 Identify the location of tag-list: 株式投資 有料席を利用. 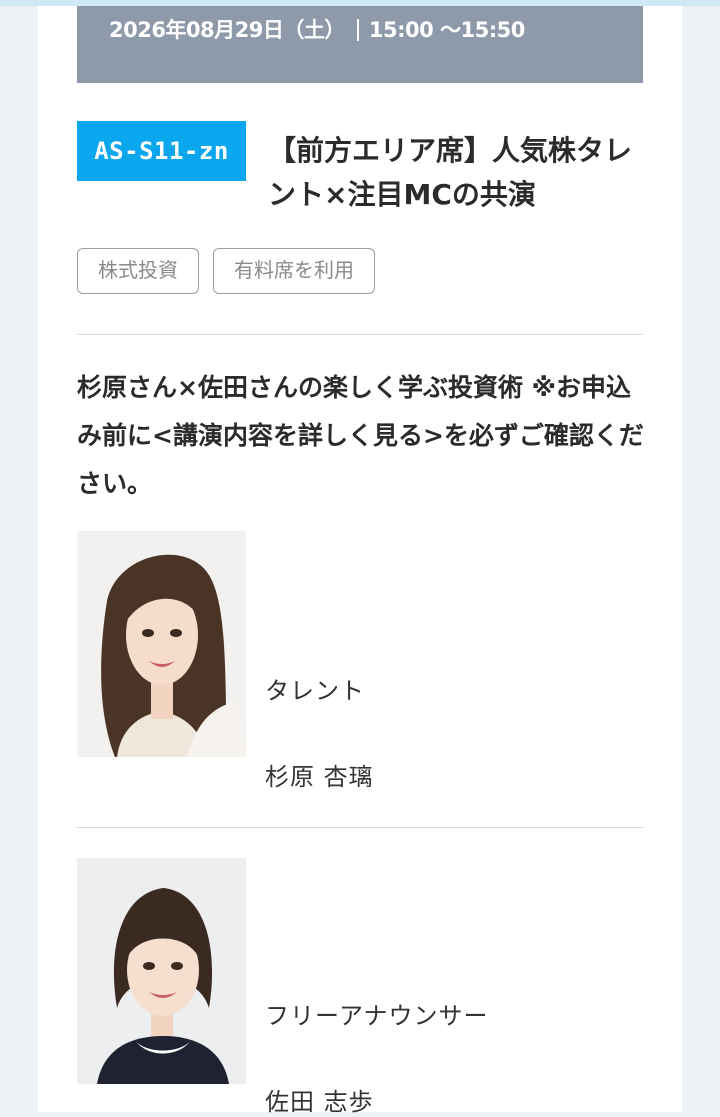
(226, 271).